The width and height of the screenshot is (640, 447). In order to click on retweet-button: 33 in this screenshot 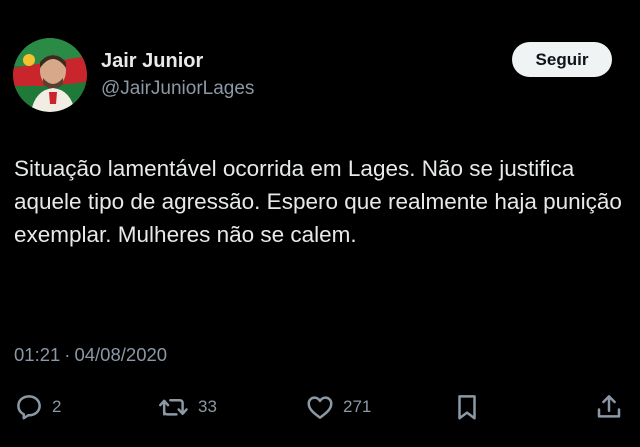, I will do `click(187, 407)`.